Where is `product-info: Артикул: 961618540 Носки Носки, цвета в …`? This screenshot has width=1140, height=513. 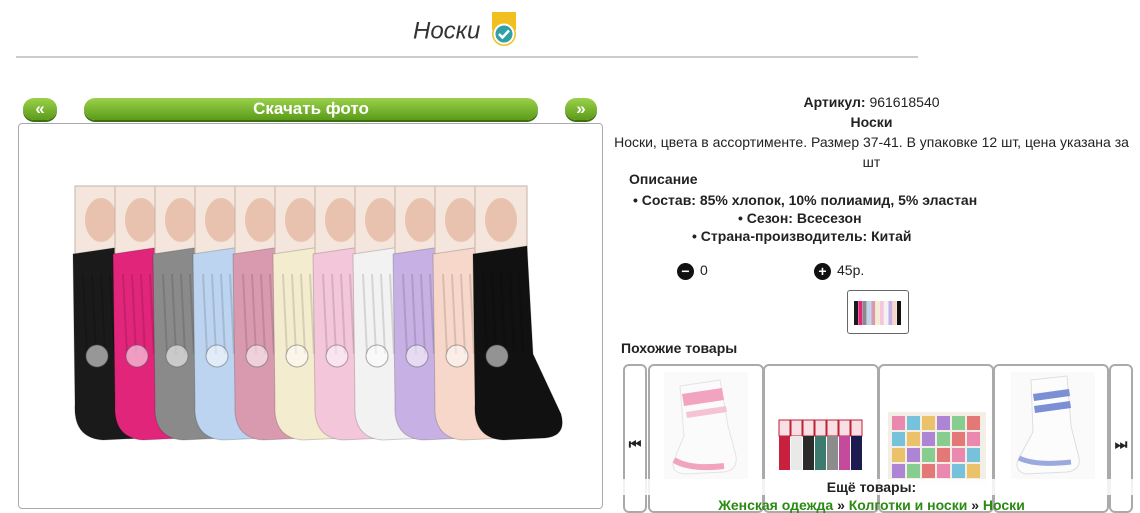
product-info: Артикул: 961618540 Носки Носки, цвета в … is located at coordinates (871, 132).